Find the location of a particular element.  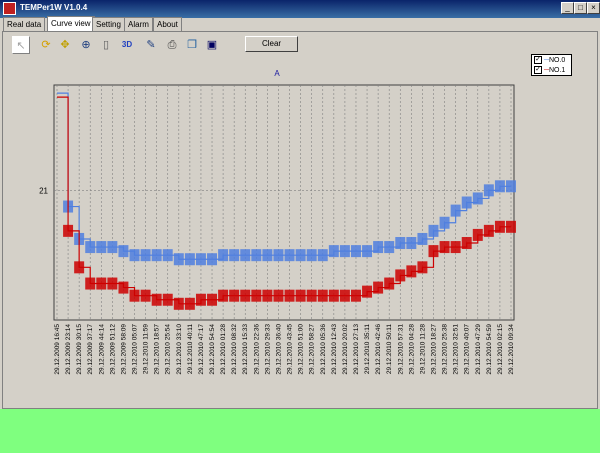

x-tick-label: 29.12.2010 36:40 is located at coordinates (278, 349).